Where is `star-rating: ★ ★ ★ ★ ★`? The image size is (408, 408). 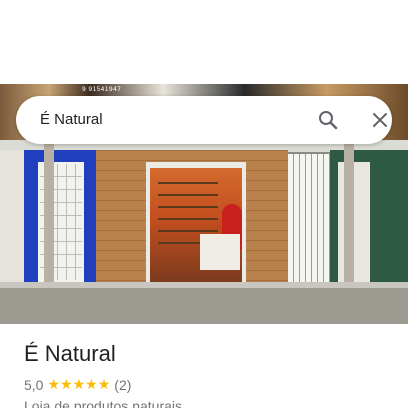 star-rating: ★ ★ ★ ★ ★ is located at coordinates (78, 385).